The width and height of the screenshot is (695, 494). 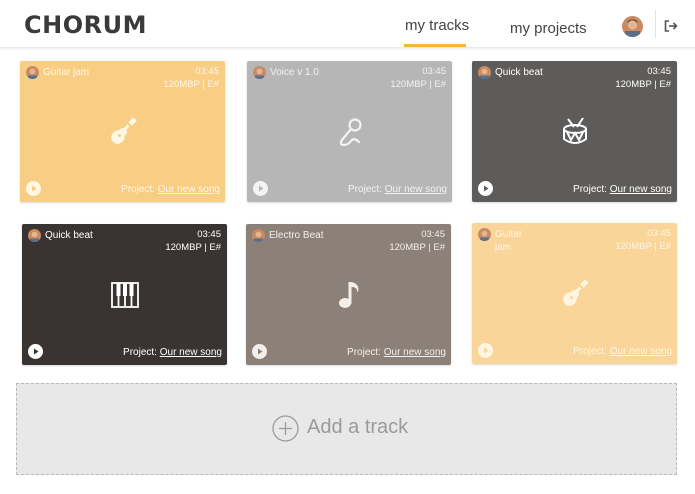 I want to click on user-avatar, so click(x=632, y=26).